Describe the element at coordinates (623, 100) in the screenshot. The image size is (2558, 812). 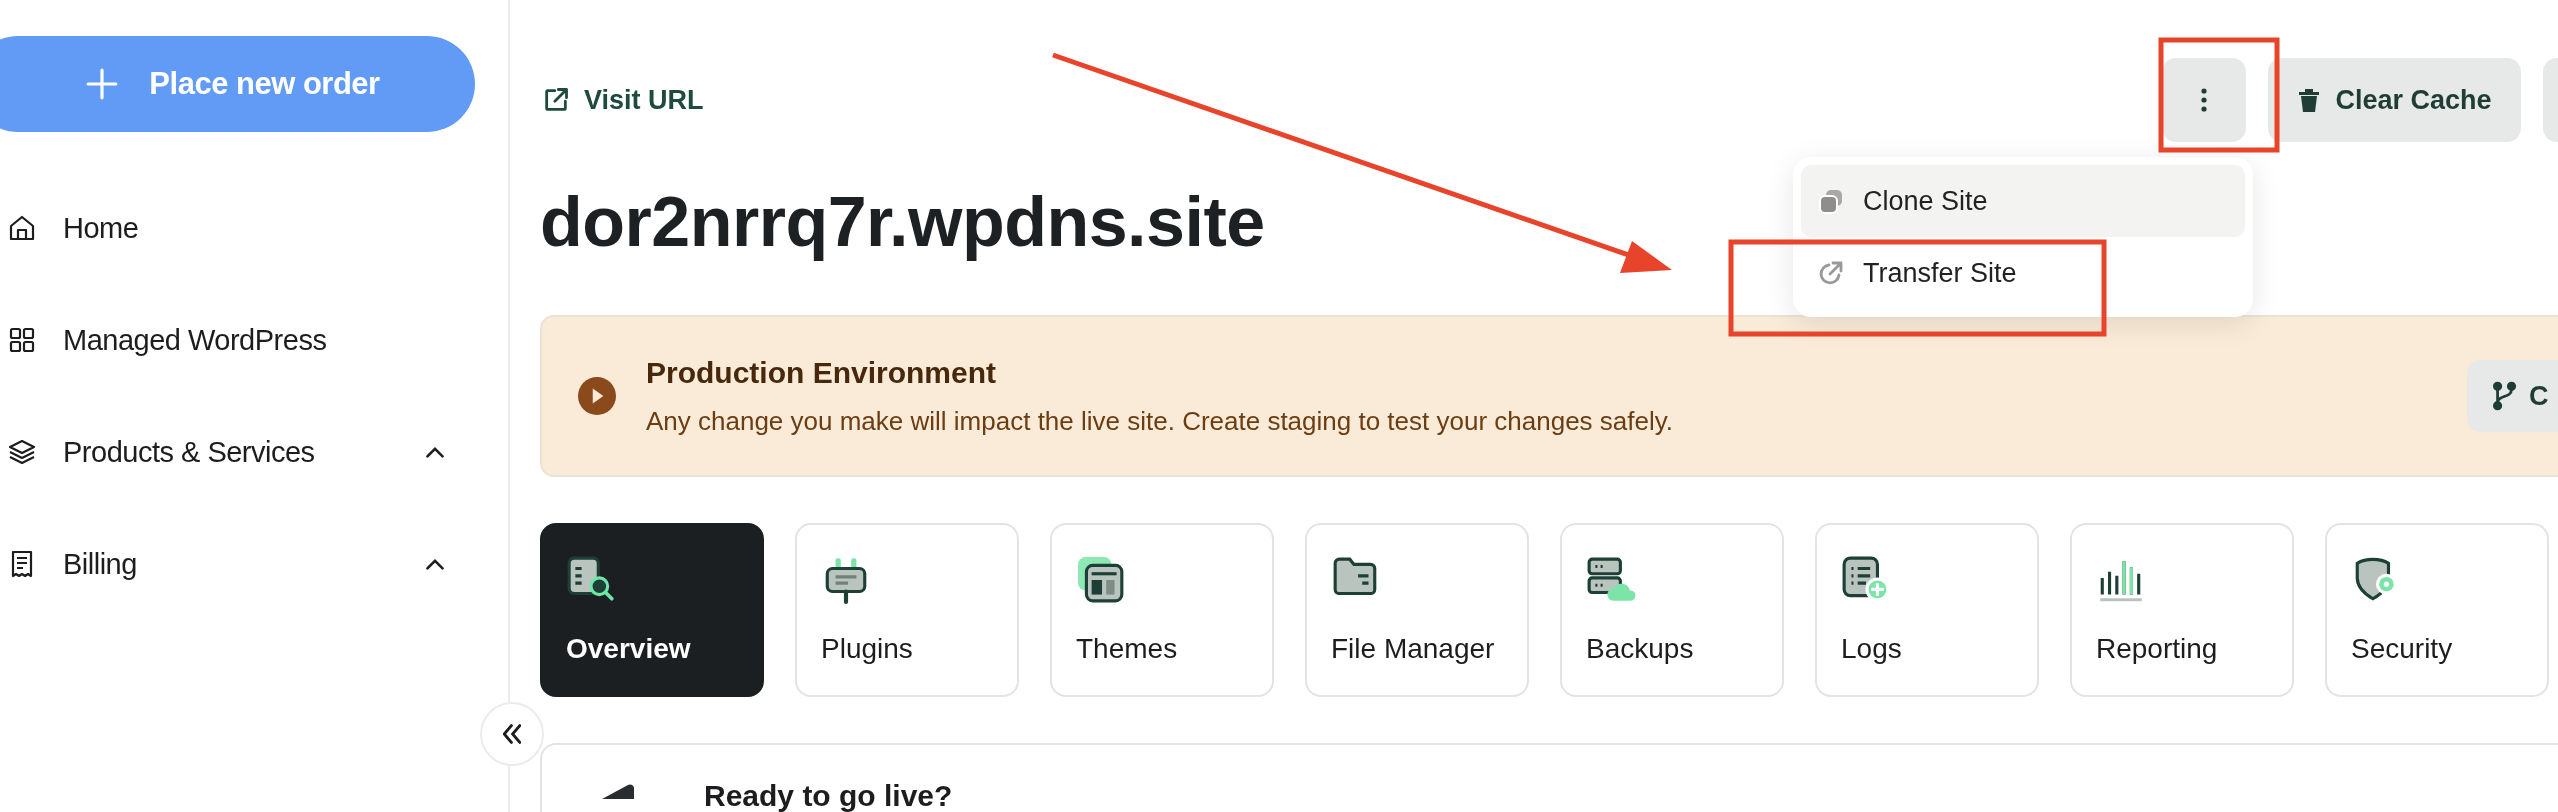
I see `visit-url-link: Visit URL` at that location.